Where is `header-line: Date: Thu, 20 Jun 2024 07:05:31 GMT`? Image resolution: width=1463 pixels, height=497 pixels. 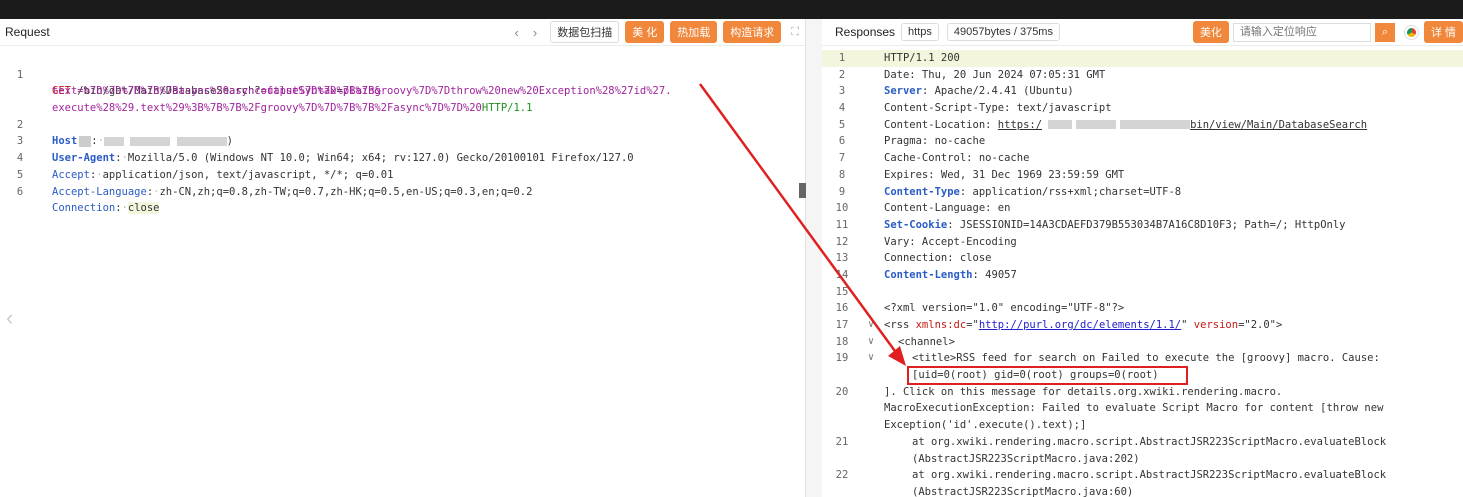 header-line: Date: Thu, 20 Jun 2024 07:05:31 GMT is located at coordinates (995, 74).